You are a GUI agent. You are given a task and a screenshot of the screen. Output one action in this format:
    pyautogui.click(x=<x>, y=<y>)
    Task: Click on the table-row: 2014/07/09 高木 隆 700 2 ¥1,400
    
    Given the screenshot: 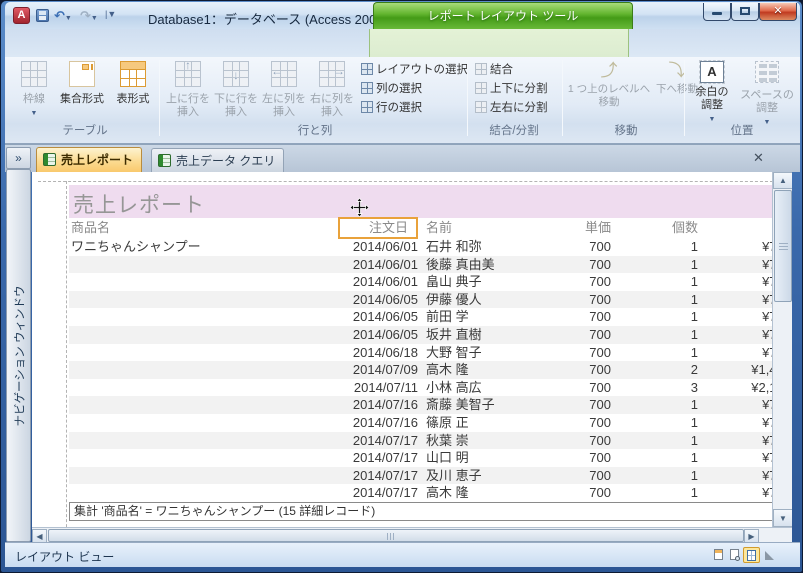 What is the action you would take?
    pyautogui.click(x=430, y=370)
    